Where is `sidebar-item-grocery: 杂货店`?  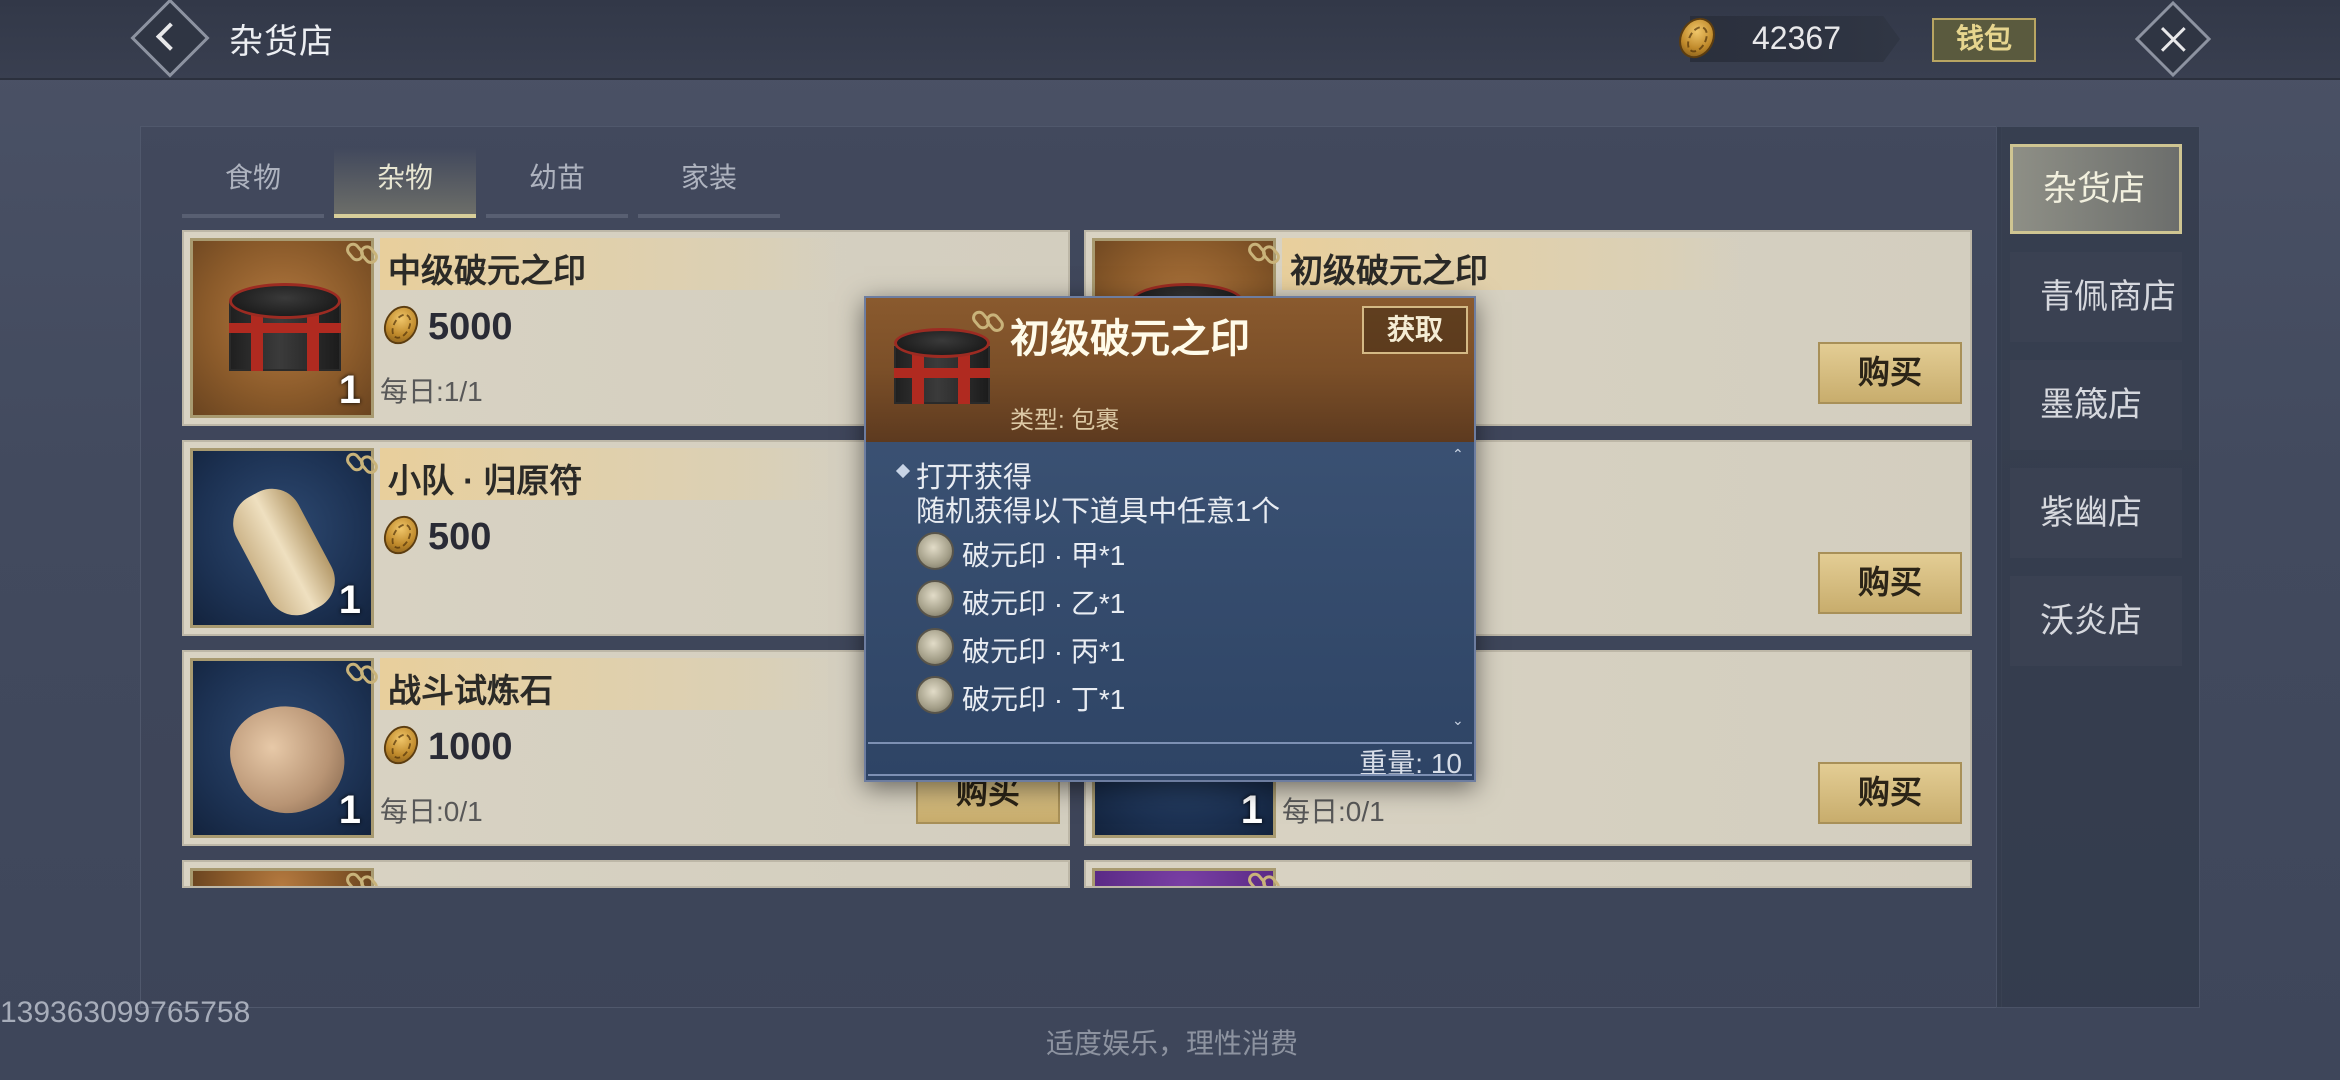
sidebar-item-grocery: 杂货店 is located at coordinates (2096, 189).